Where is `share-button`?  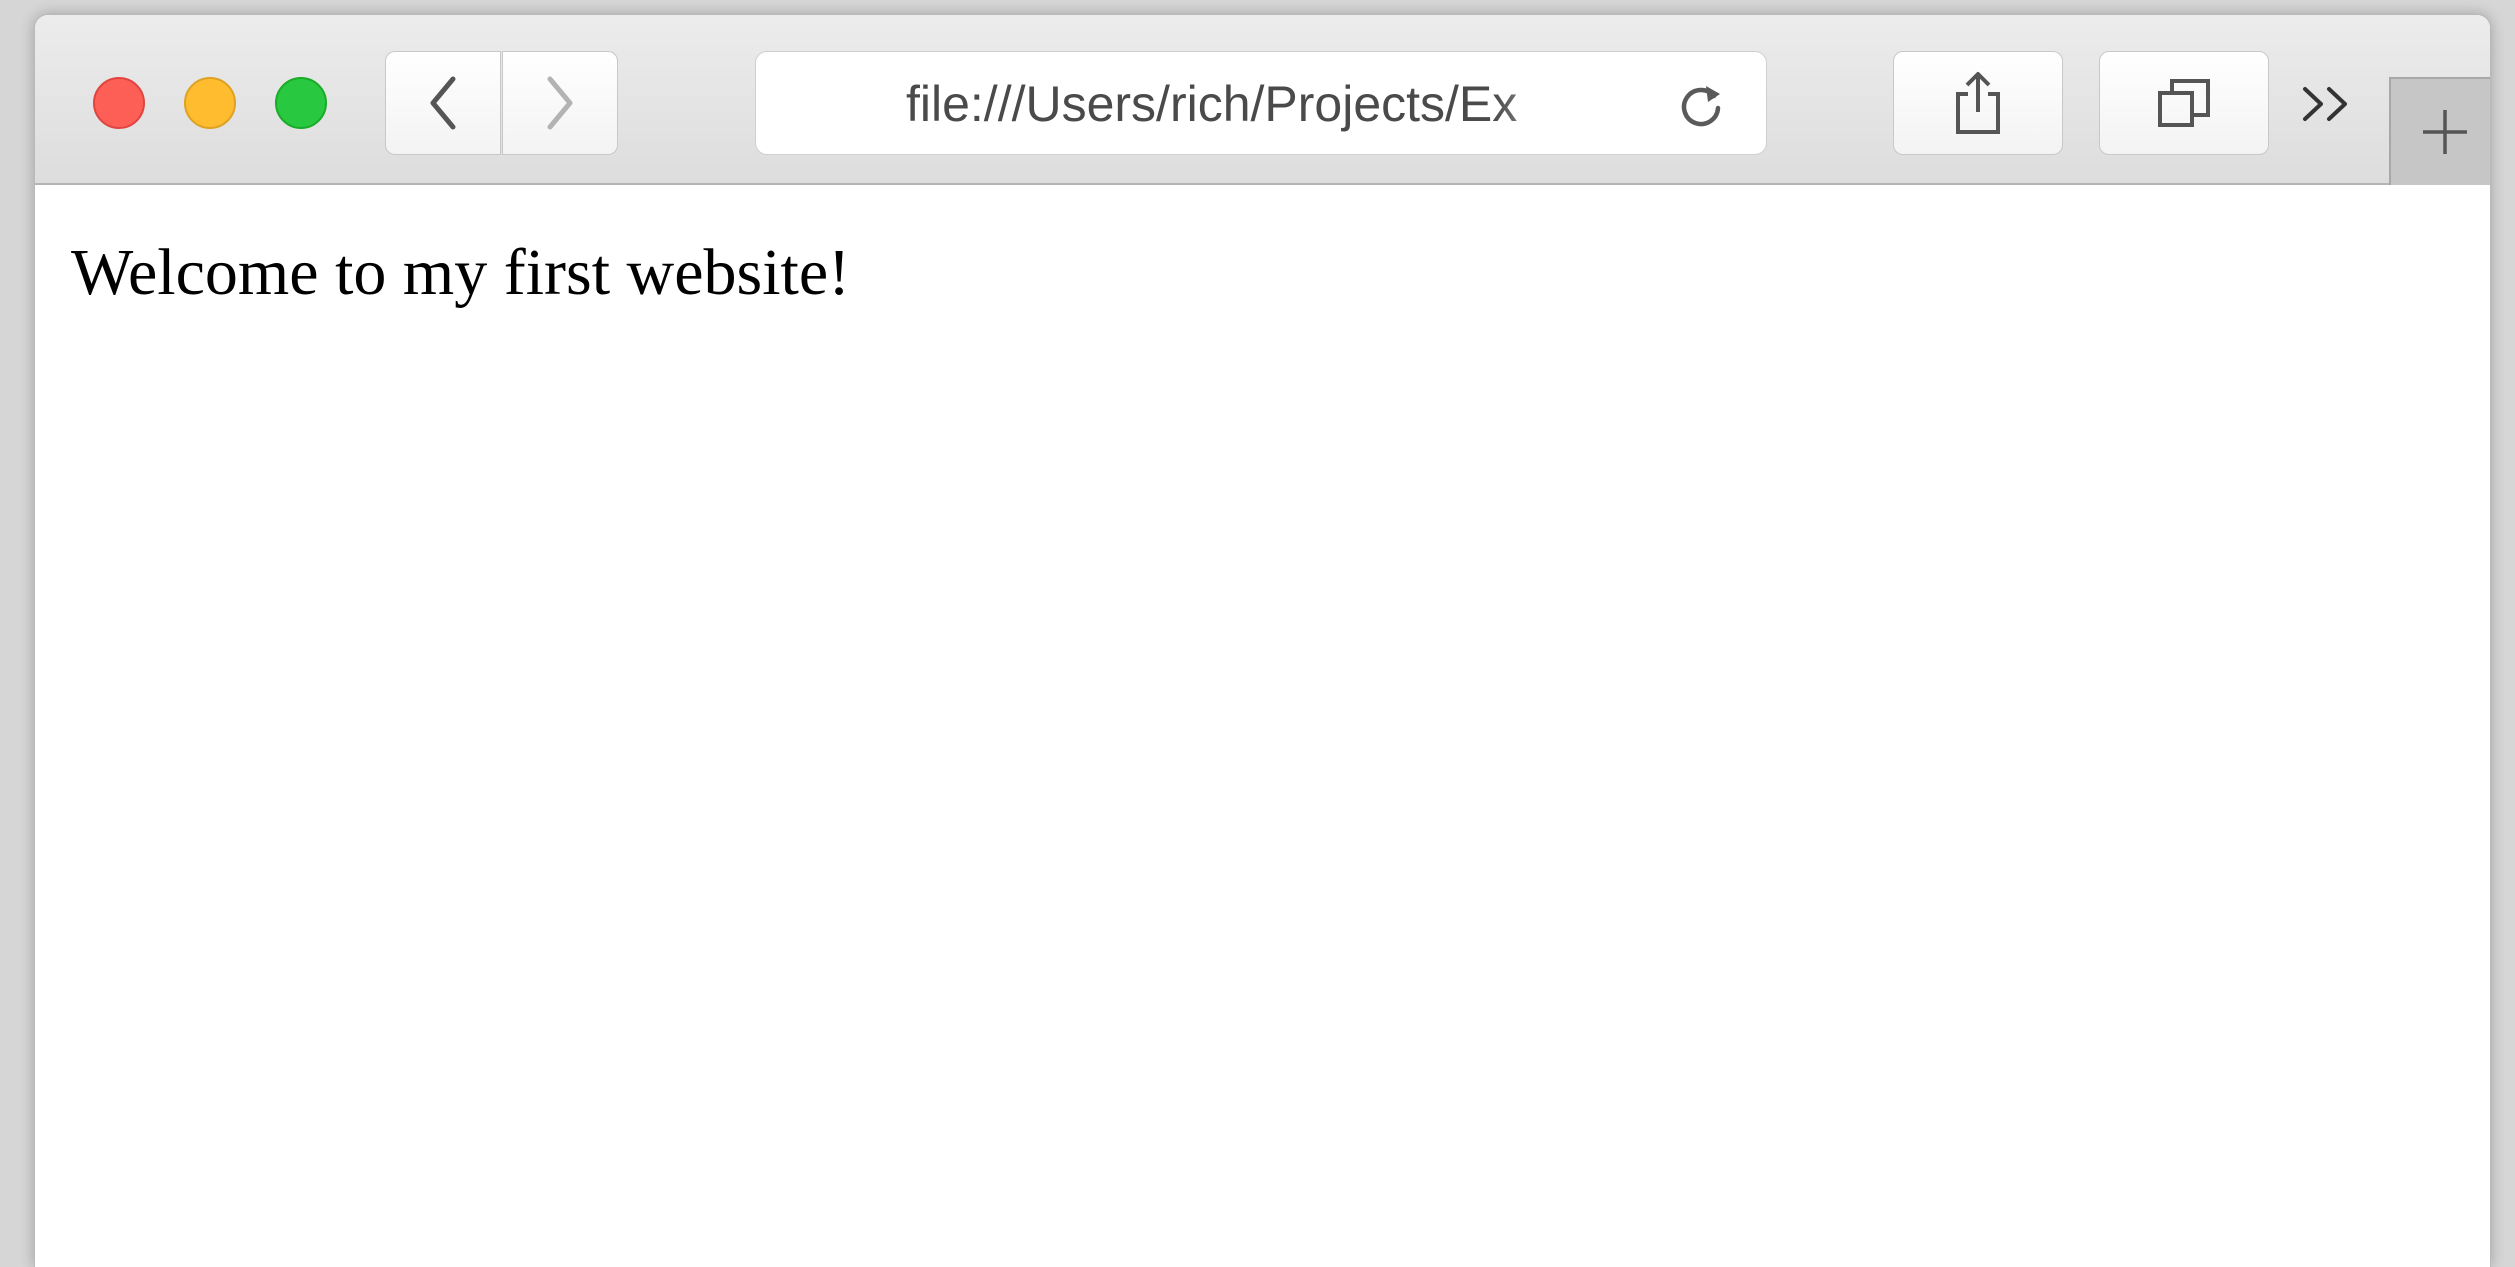
share-button is located at coordinates (1978, 103).